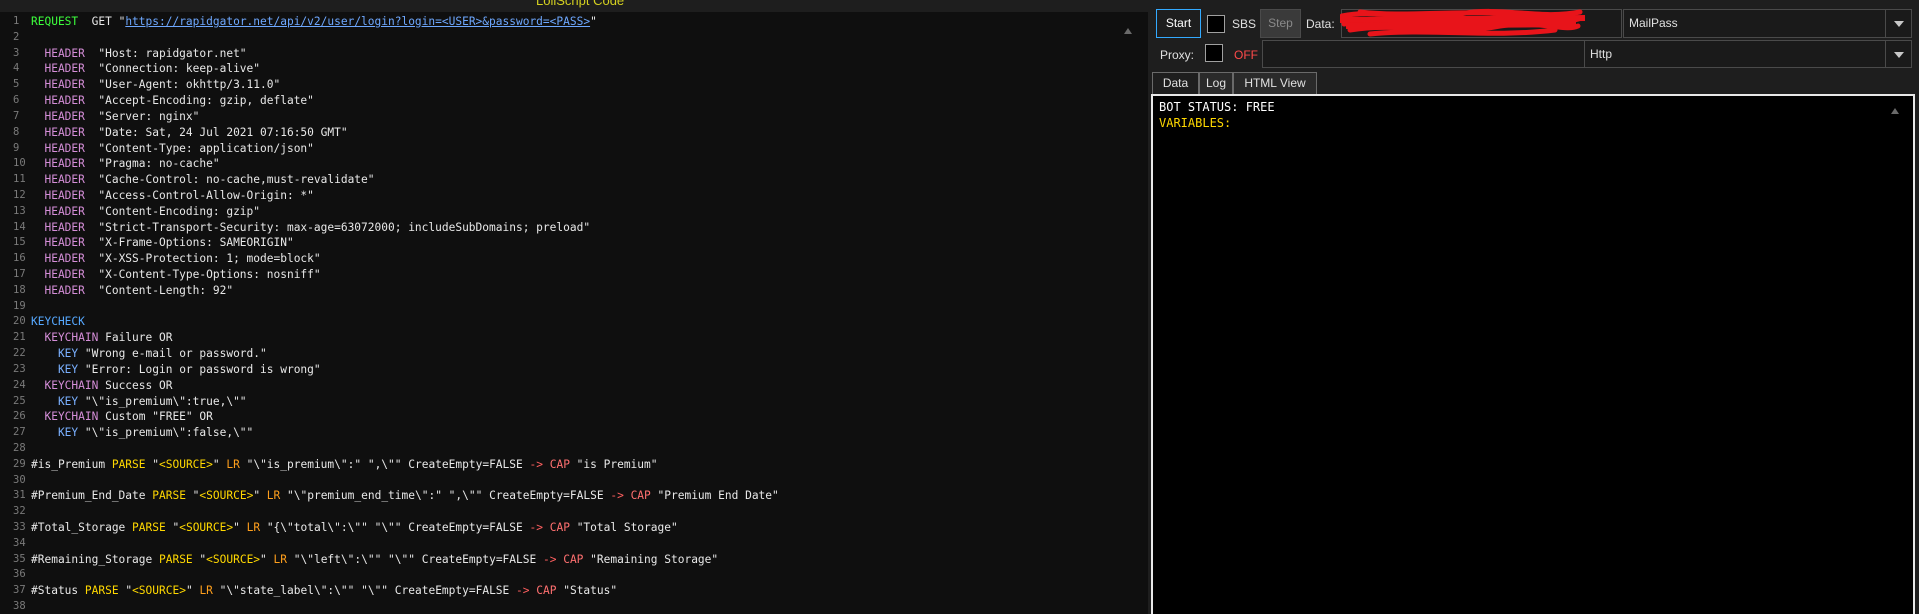 This screenshot has width=1919, height=614. What do you see at coordinates (1178, 23) in the screenshot?
I see `start-button: Start` at bounding box center [1178, 23].